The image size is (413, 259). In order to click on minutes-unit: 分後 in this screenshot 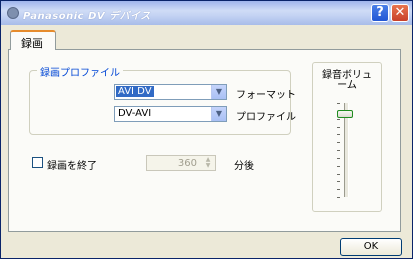, I will do `click(244, 166)`.